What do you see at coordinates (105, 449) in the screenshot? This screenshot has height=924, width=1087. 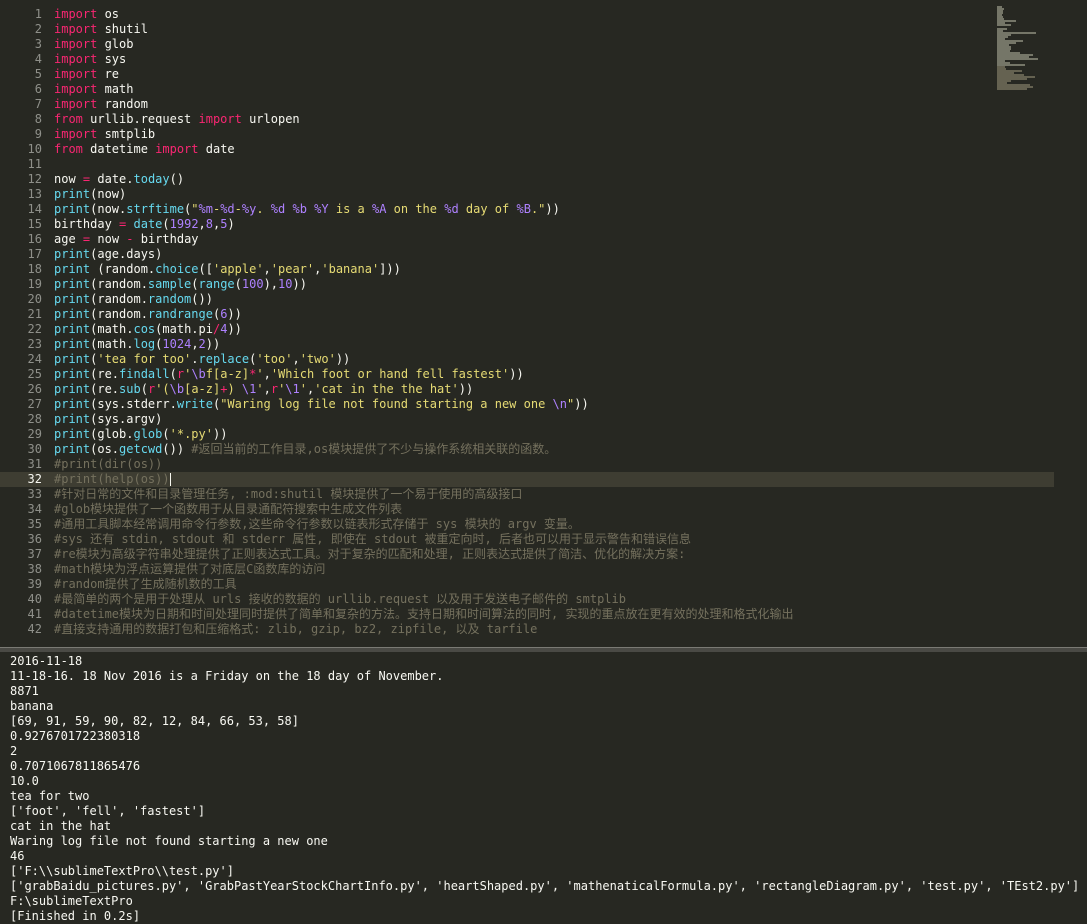 I see `code-token: (os.` at bounding box center [105, 449].